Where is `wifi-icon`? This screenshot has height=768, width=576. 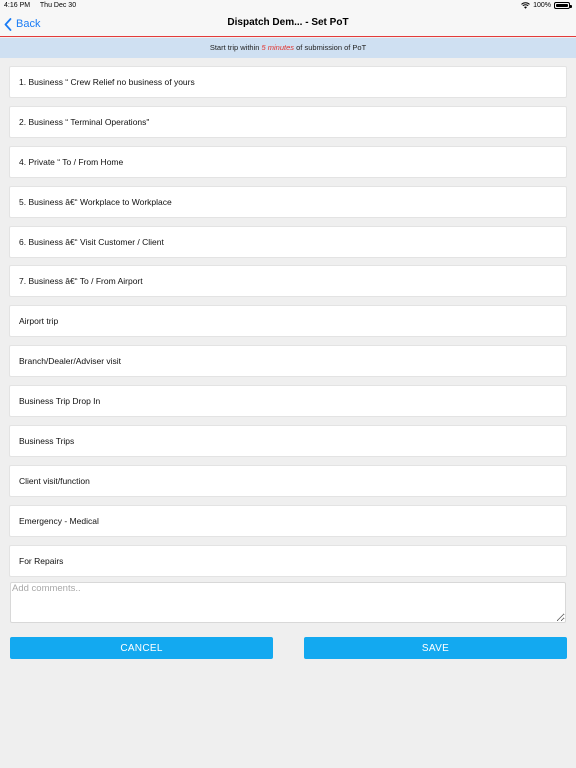 wifi-icon is located at coordinates (525, 5).